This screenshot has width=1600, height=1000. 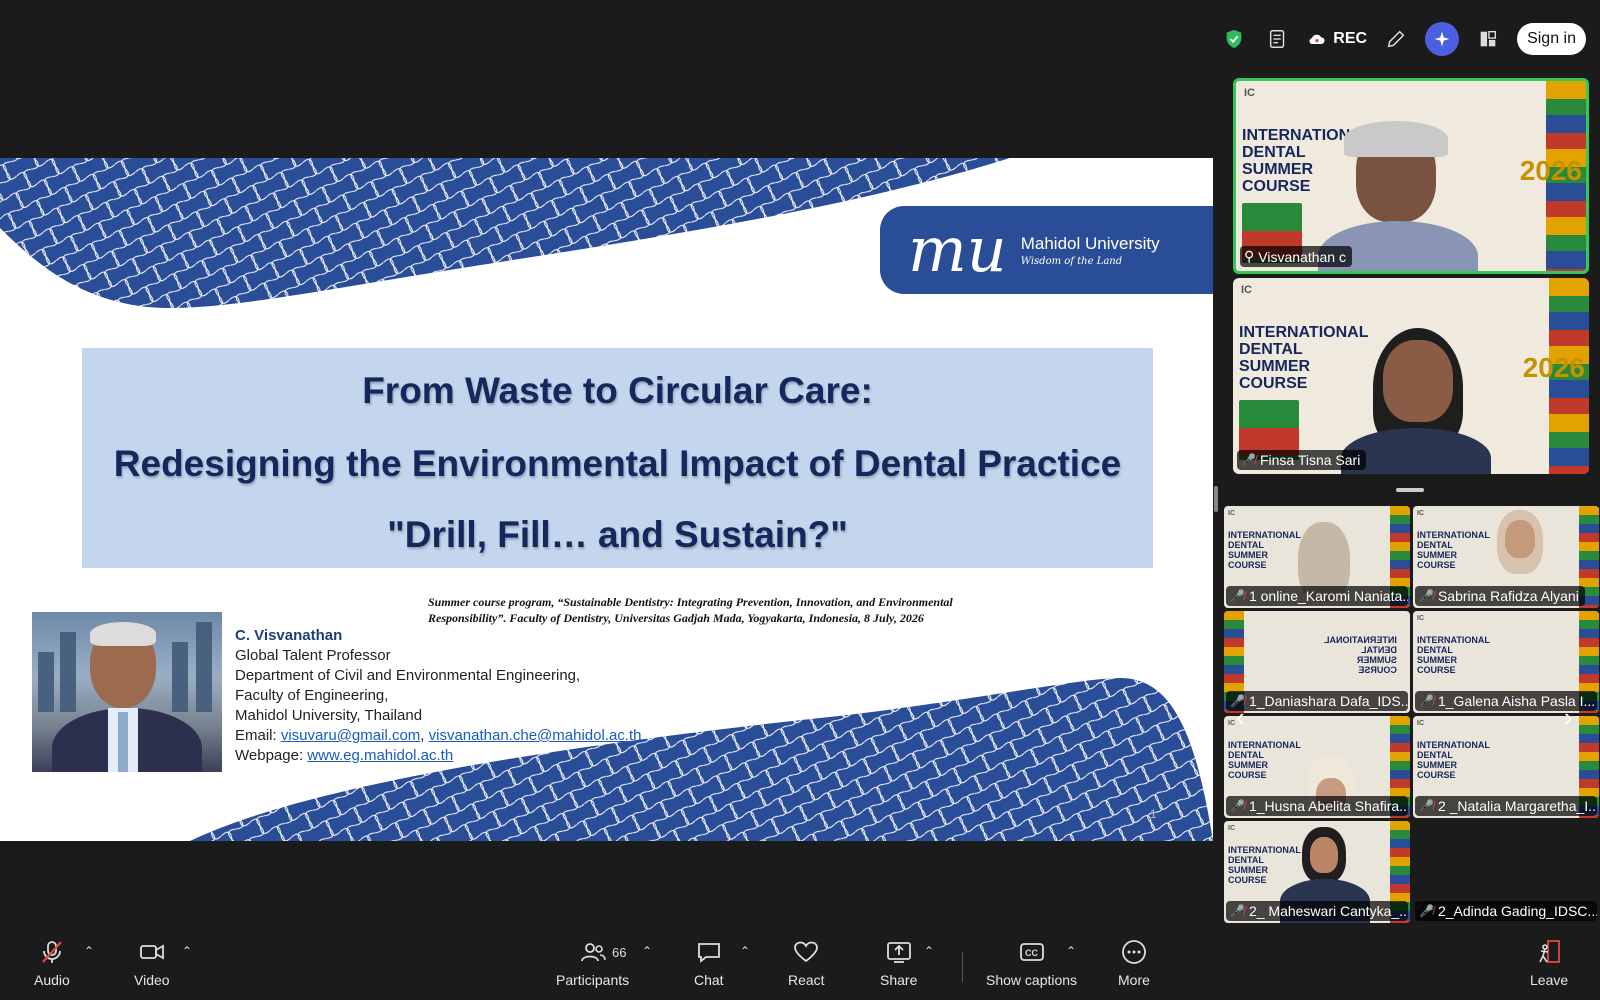 What do you see at coordinates (619, 952) in the screenshot?
I see `participants-count: 66` at bounding box center [619, 952].